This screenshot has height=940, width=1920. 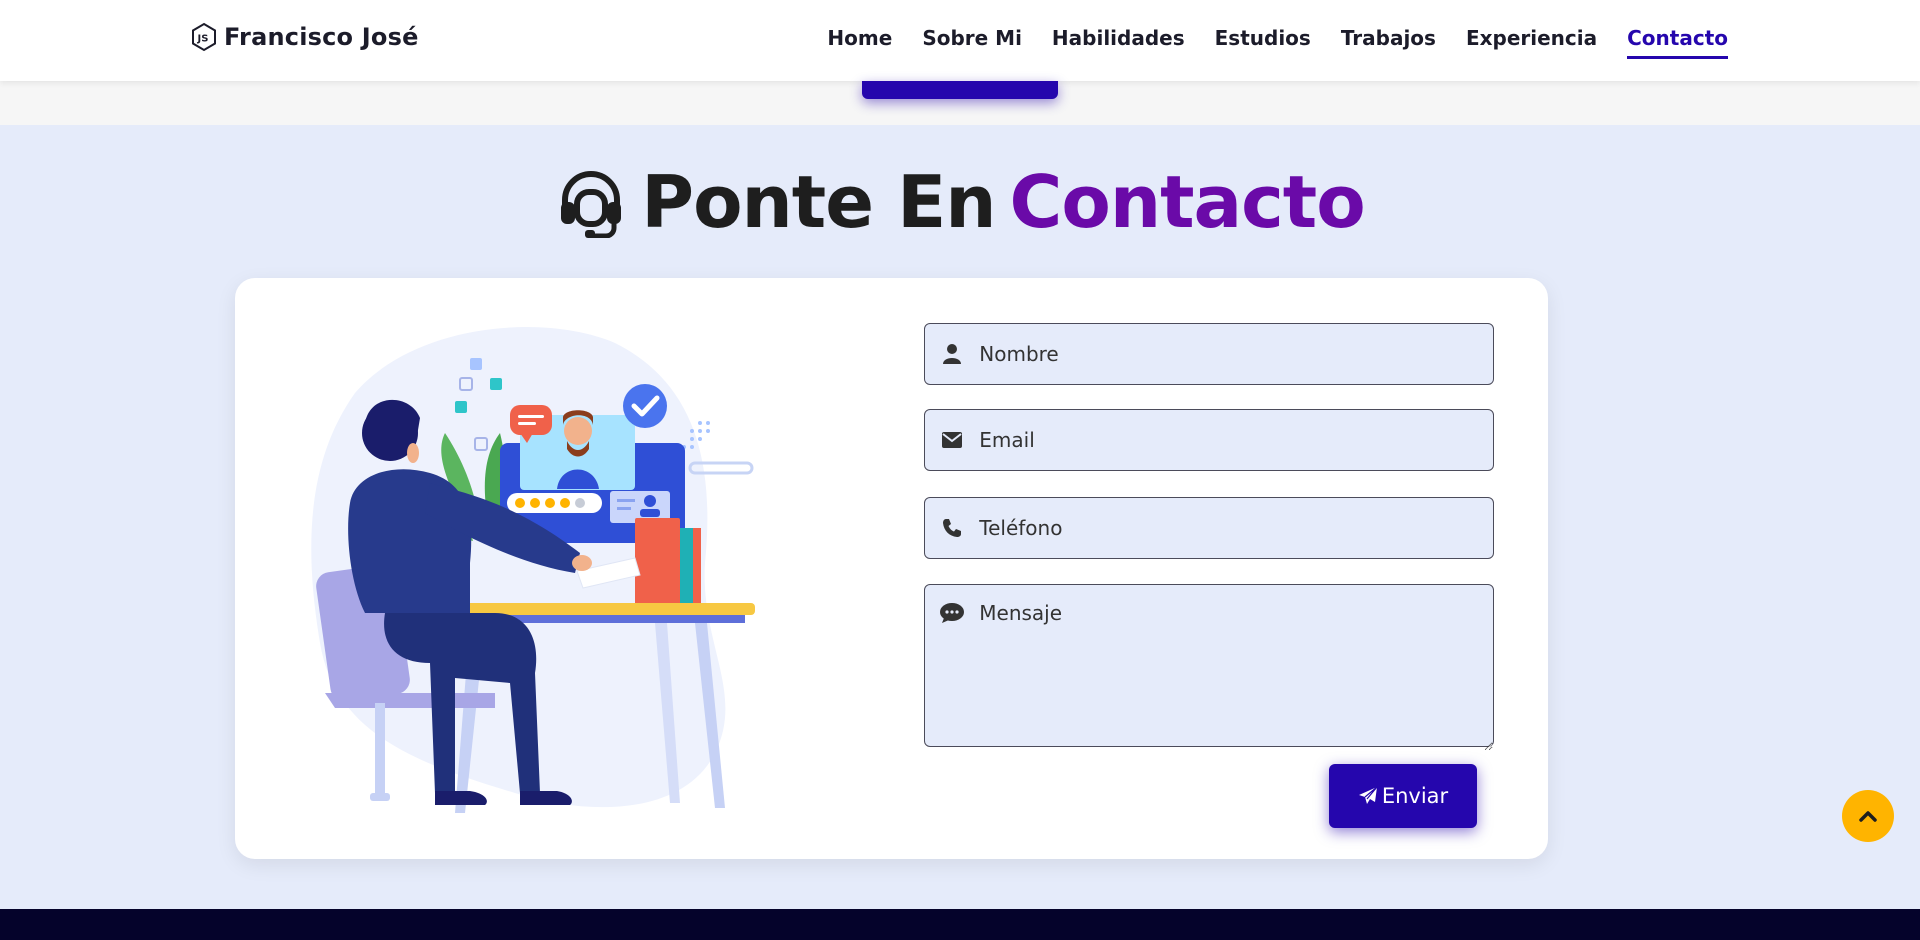 I want to click on chevron-up-icon, so click(x=1868, y=816).